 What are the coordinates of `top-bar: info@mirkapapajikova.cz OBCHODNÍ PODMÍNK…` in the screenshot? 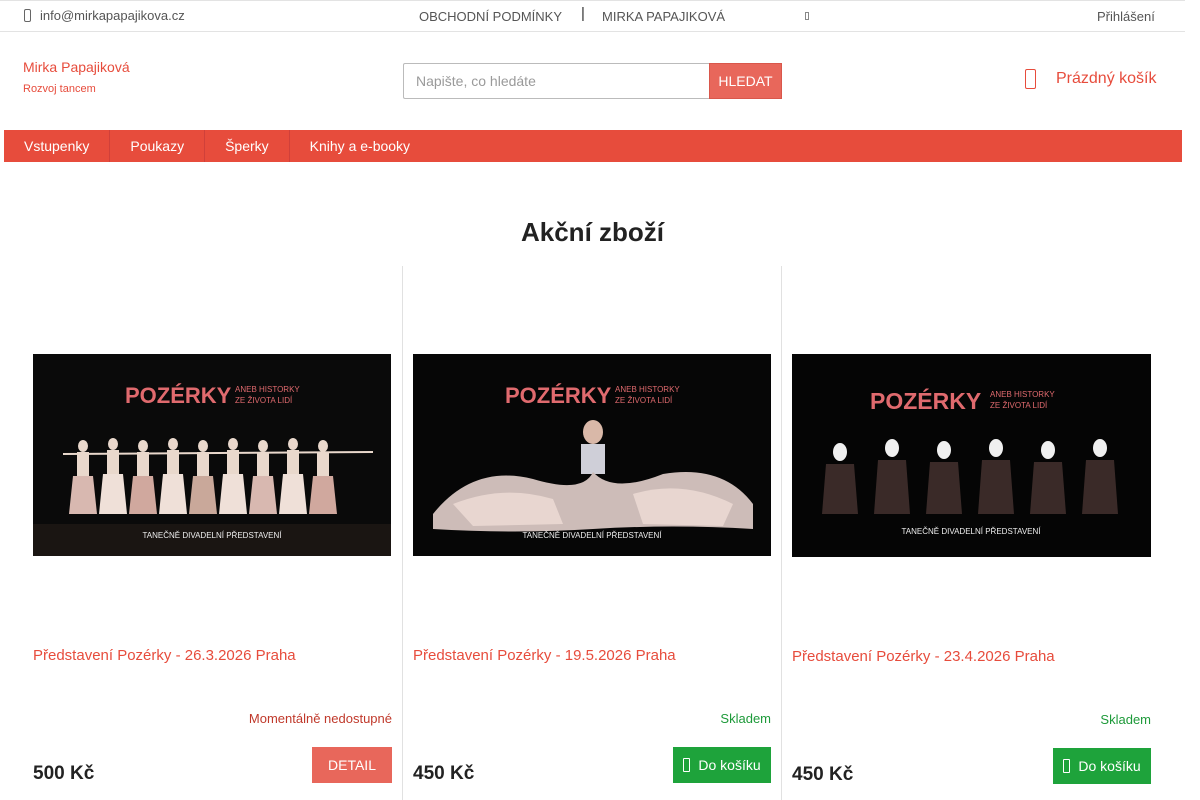 It's located at (592, 16).